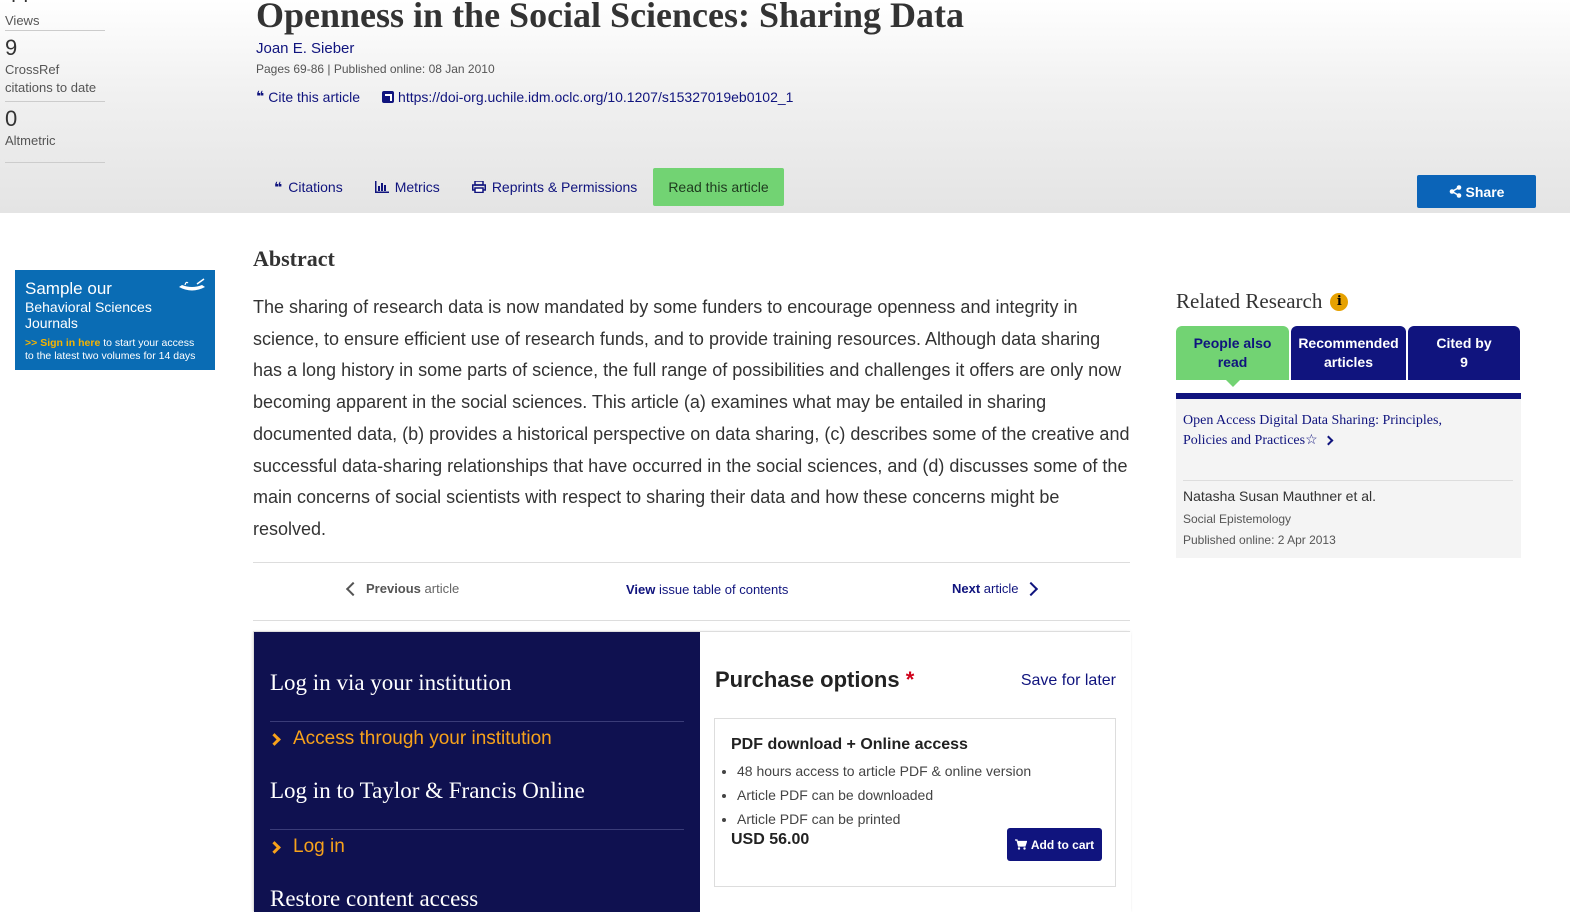 The height and width of the screenshot is (912, 1570). Describe the element at coordinates (294, 258) in the screenshot. I see `abstract-heading: Abstract` at that location.